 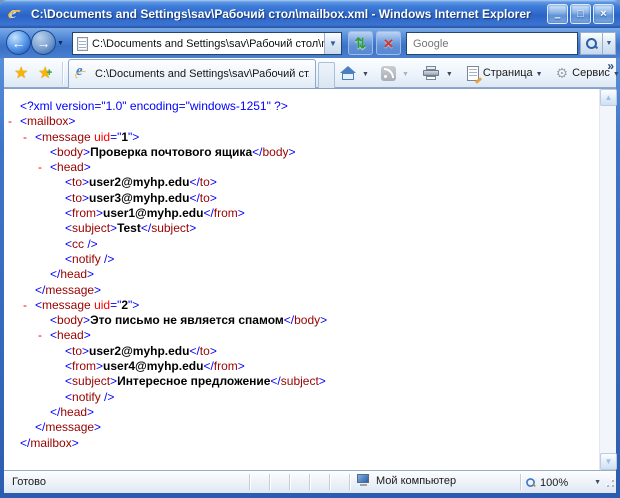 I want to click on feeds-button, so click(x=388, y=73).